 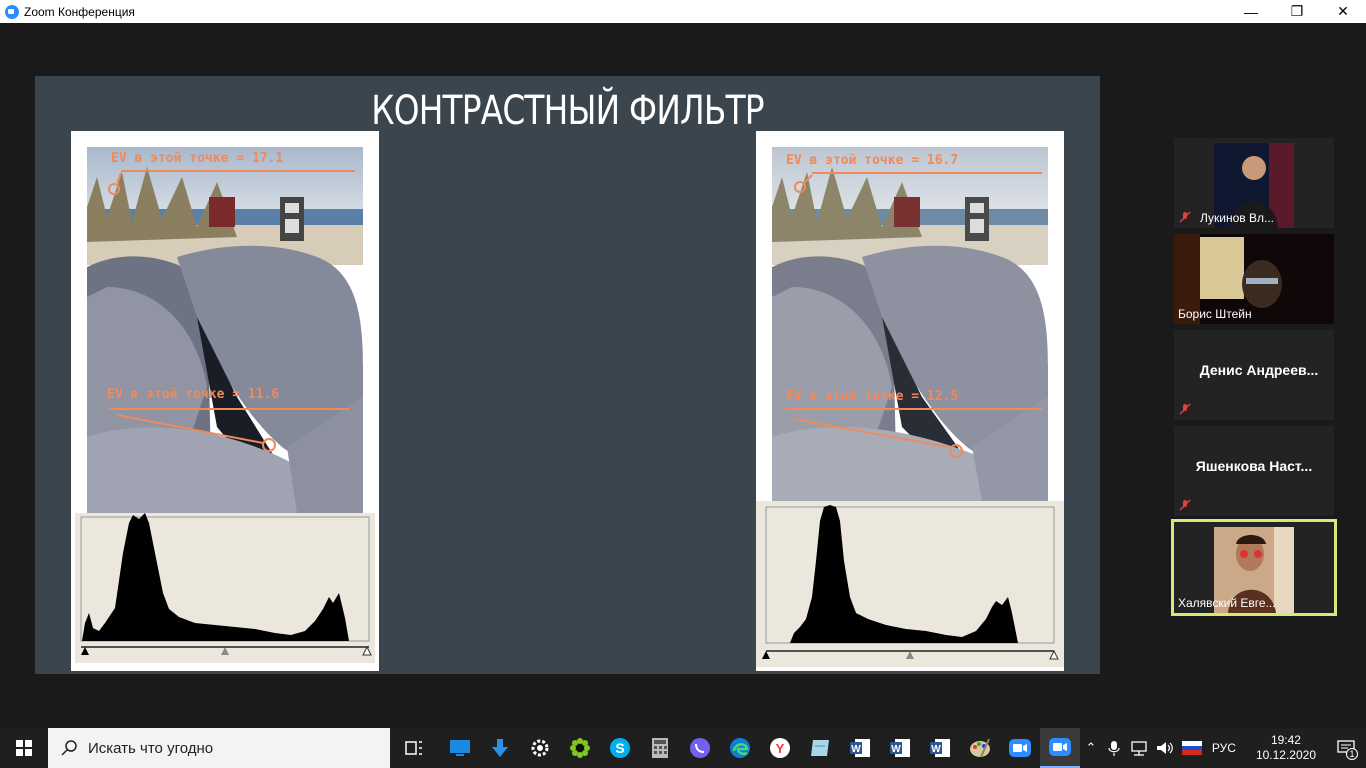 I want to click on viber-icon, so click(x=700, y=748).